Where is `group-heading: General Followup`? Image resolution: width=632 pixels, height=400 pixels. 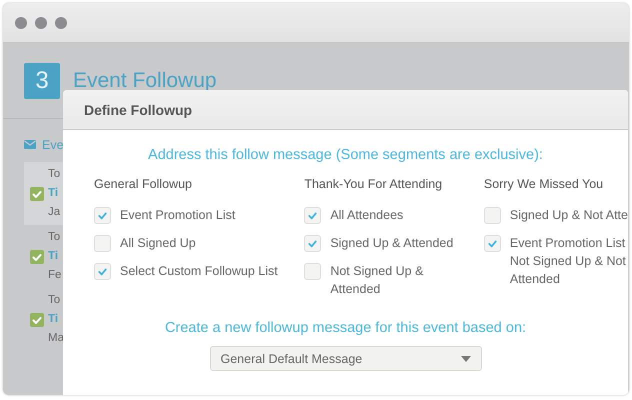
group-heading: General Followup is located at coordinates (143, 184).